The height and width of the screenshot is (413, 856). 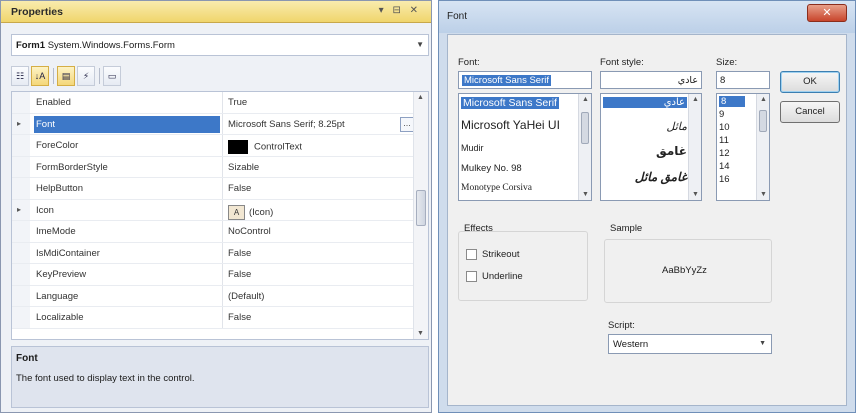 I want to click on list-item: عادي, so click(x=645, y=102).